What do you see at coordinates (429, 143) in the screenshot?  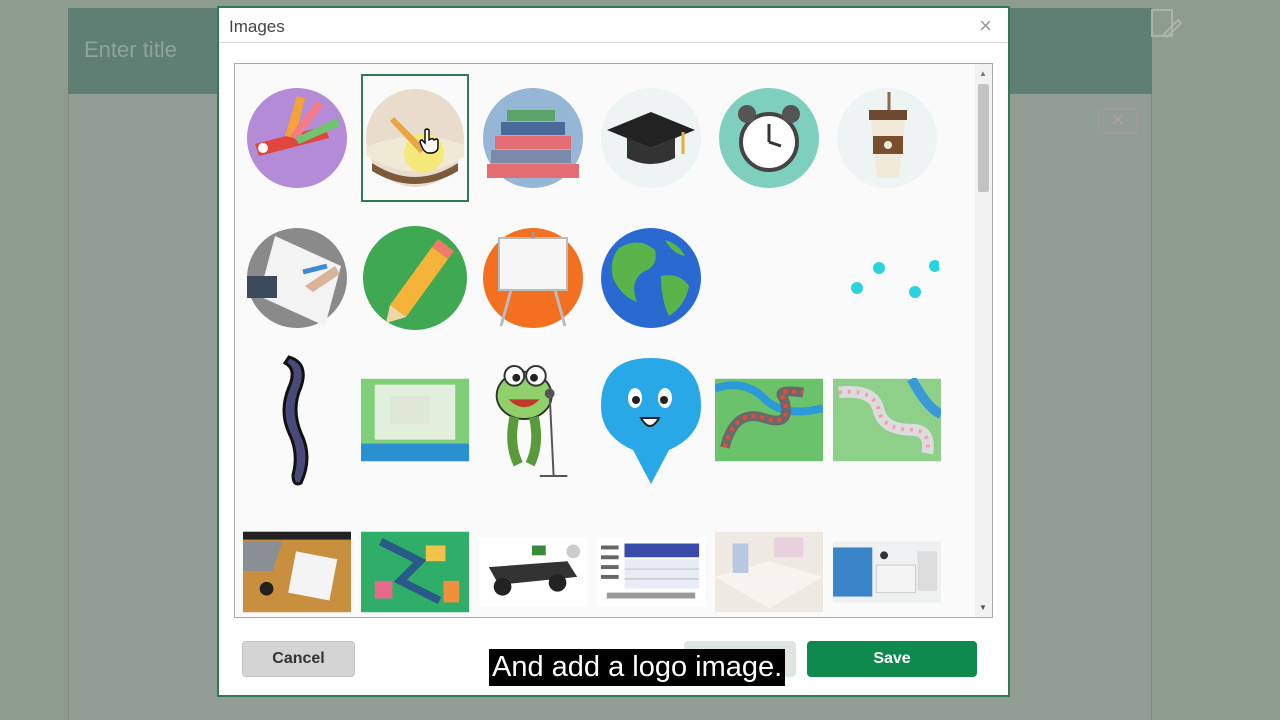 I see `hand-cursor-icon` at bounding box center [429, 143].